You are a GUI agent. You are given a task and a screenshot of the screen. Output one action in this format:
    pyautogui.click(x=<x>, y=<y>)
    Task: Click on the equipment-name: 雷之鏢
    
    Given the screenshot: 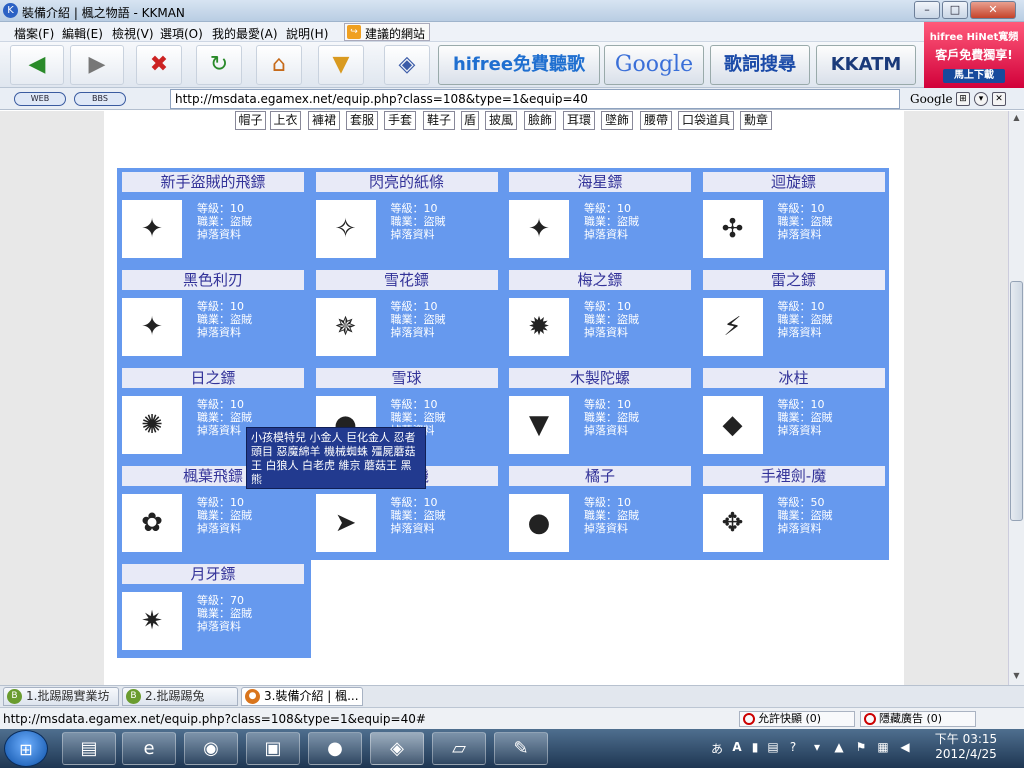 What is the action you would take?
    pyautogui.click(x=793, y=280)
    